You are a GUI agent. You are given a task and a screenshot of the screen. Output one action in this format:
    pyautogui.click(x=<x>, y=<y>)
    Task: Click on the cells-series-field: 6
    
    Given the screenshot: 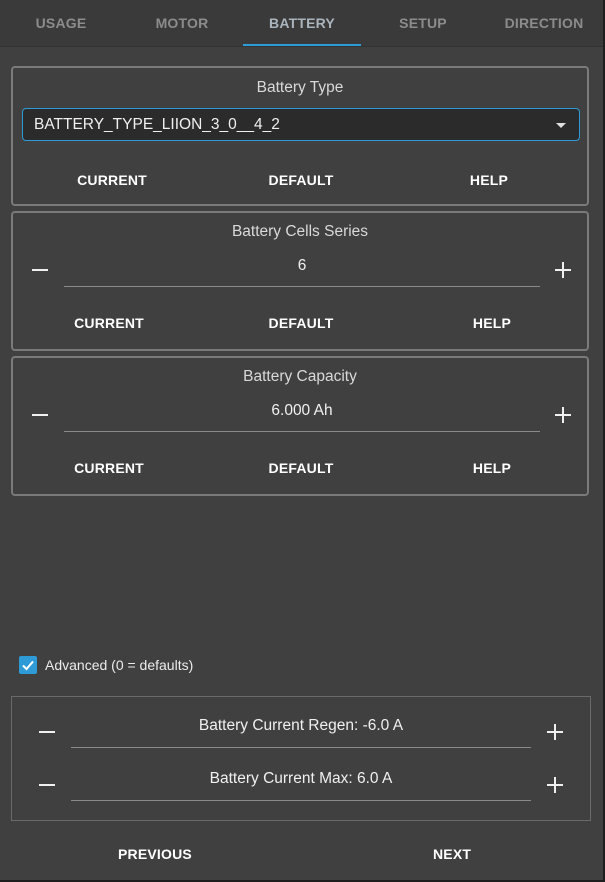 What is the action you would take?
    pyautogui.click(x=302, y=272)
    